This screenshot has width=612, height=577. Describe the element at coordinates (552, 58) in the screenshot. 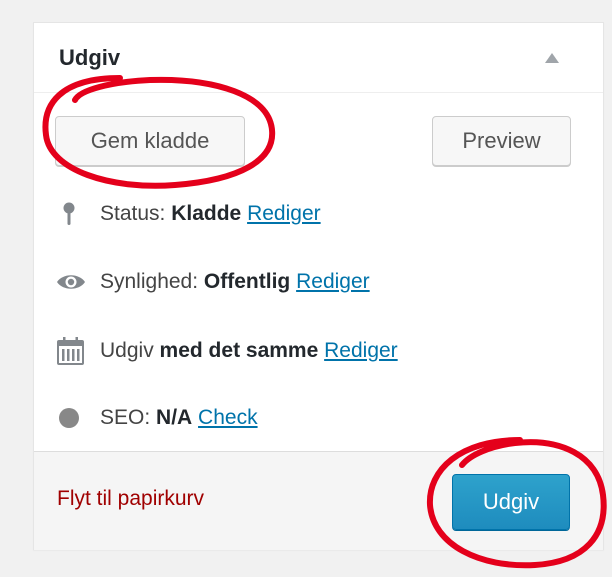

I see `triangle-up-icon` at that location.